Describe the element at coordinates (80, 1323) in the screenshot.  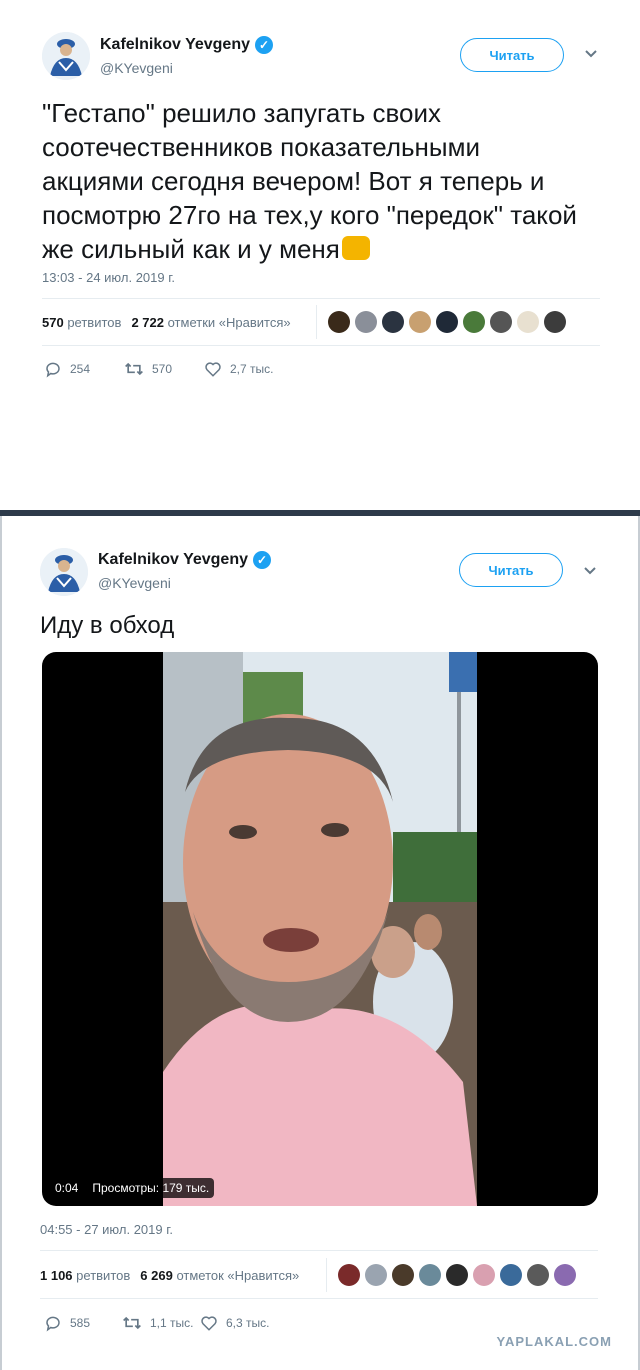
I see `reply-count: 585` at that location.